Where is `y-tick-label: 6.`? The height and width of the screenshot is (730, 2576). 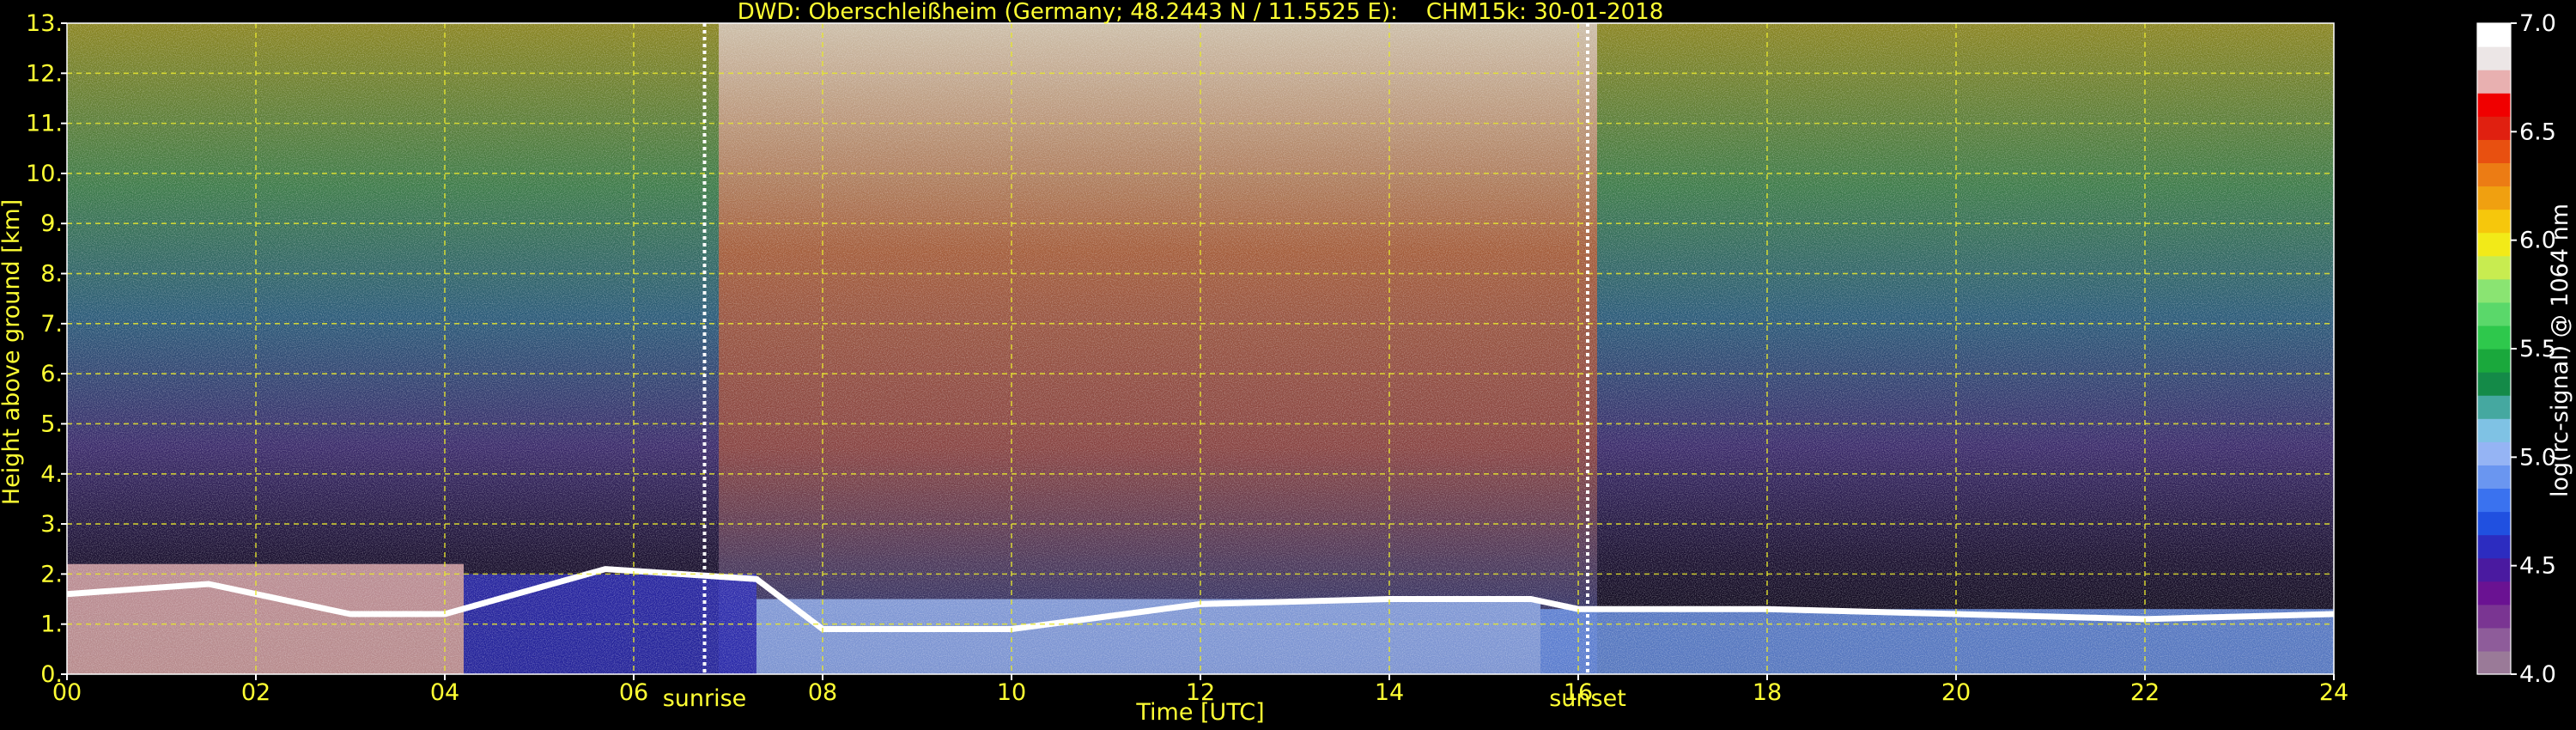
y-tick-label: 6. is located at coordinates (52, 374).